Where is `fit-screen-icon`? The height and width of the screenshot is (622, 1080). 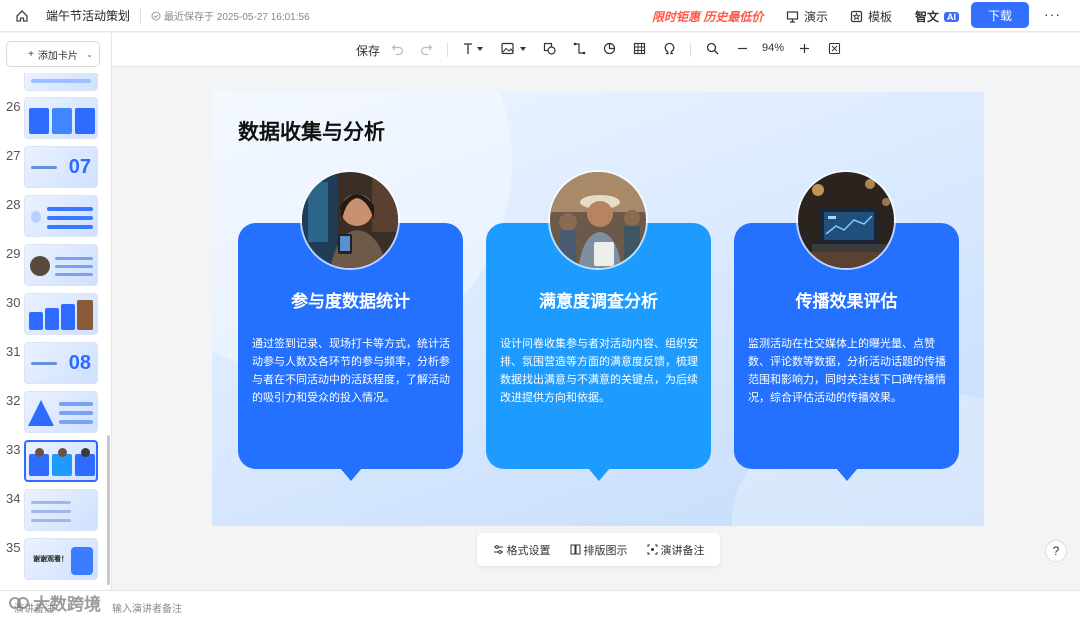
fit-screen-icon is located at coordinates (834, 48).